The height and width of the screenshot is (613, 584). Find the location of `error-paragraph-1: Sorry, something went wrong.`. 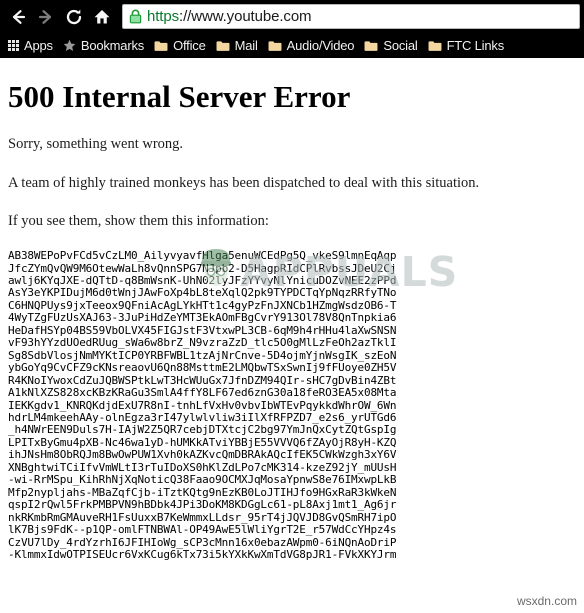

error-paragraph-1: Sorry, something went wrong. is located at coordinates (96, 144).